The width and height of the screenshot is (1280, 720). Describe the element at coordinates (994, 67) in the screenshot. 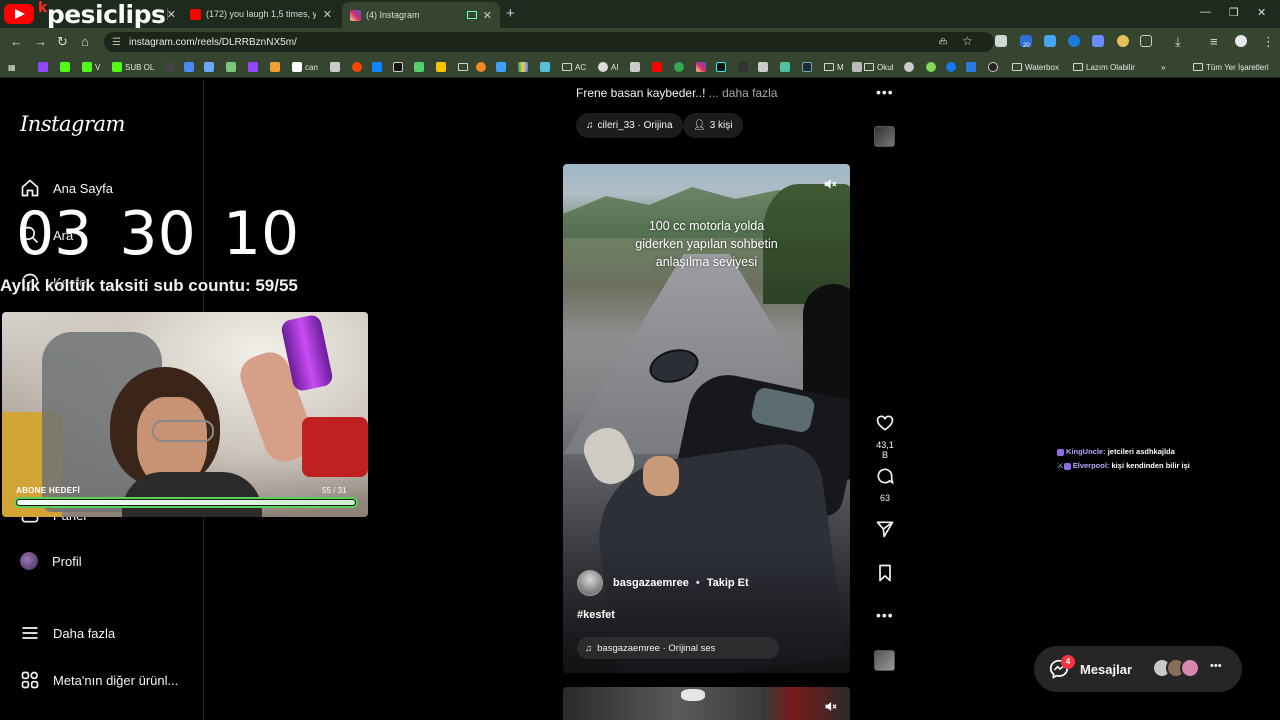

I see `github-icon` at that location.